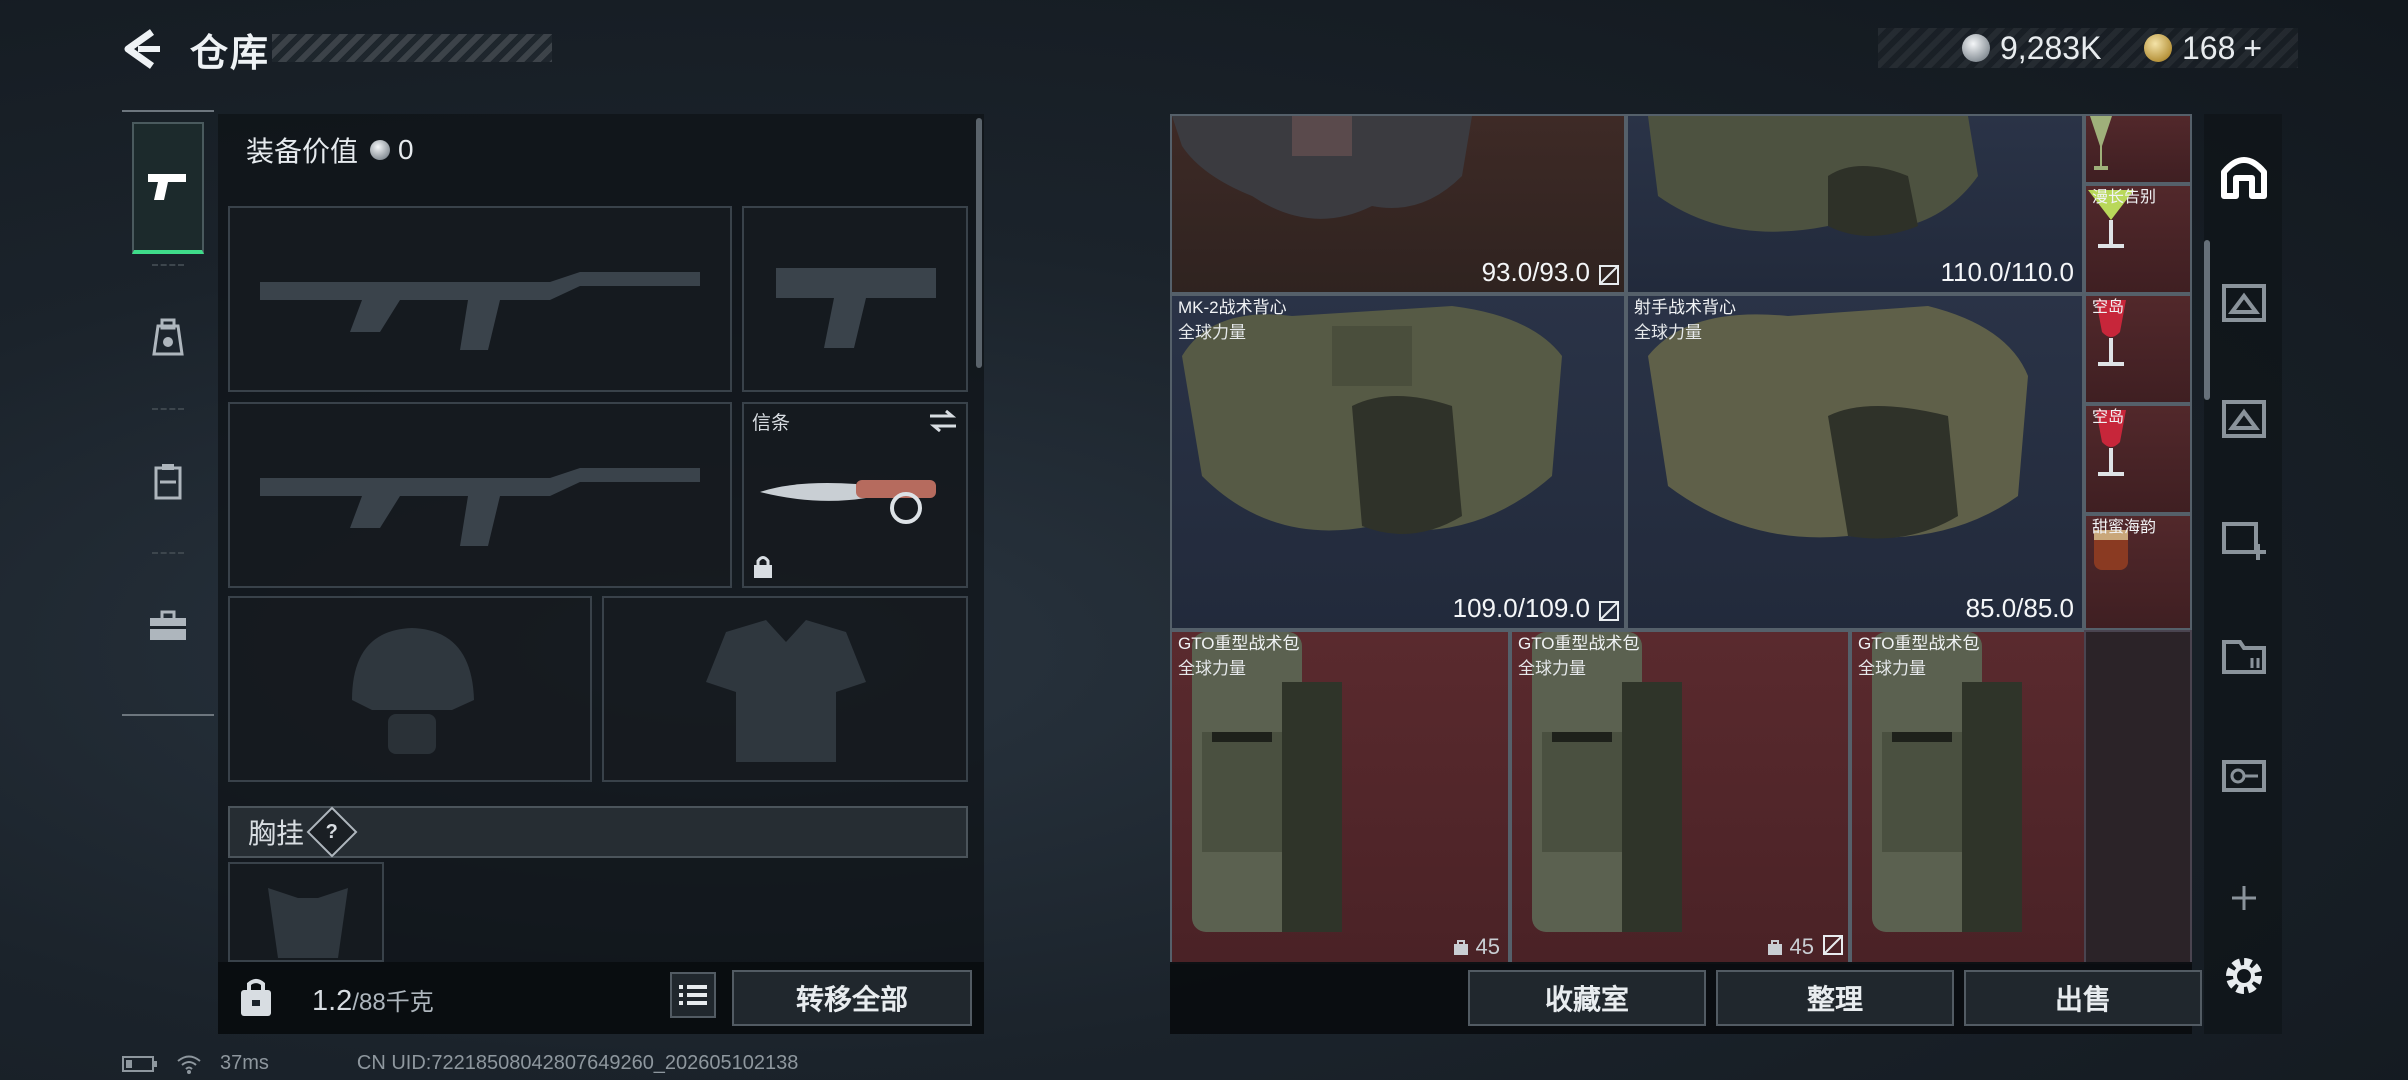 This screenshot has width=2408, height=1080. Describe the element at coordinates (332, 832) in the screenshot. I see `help-icon: ?` at that location.